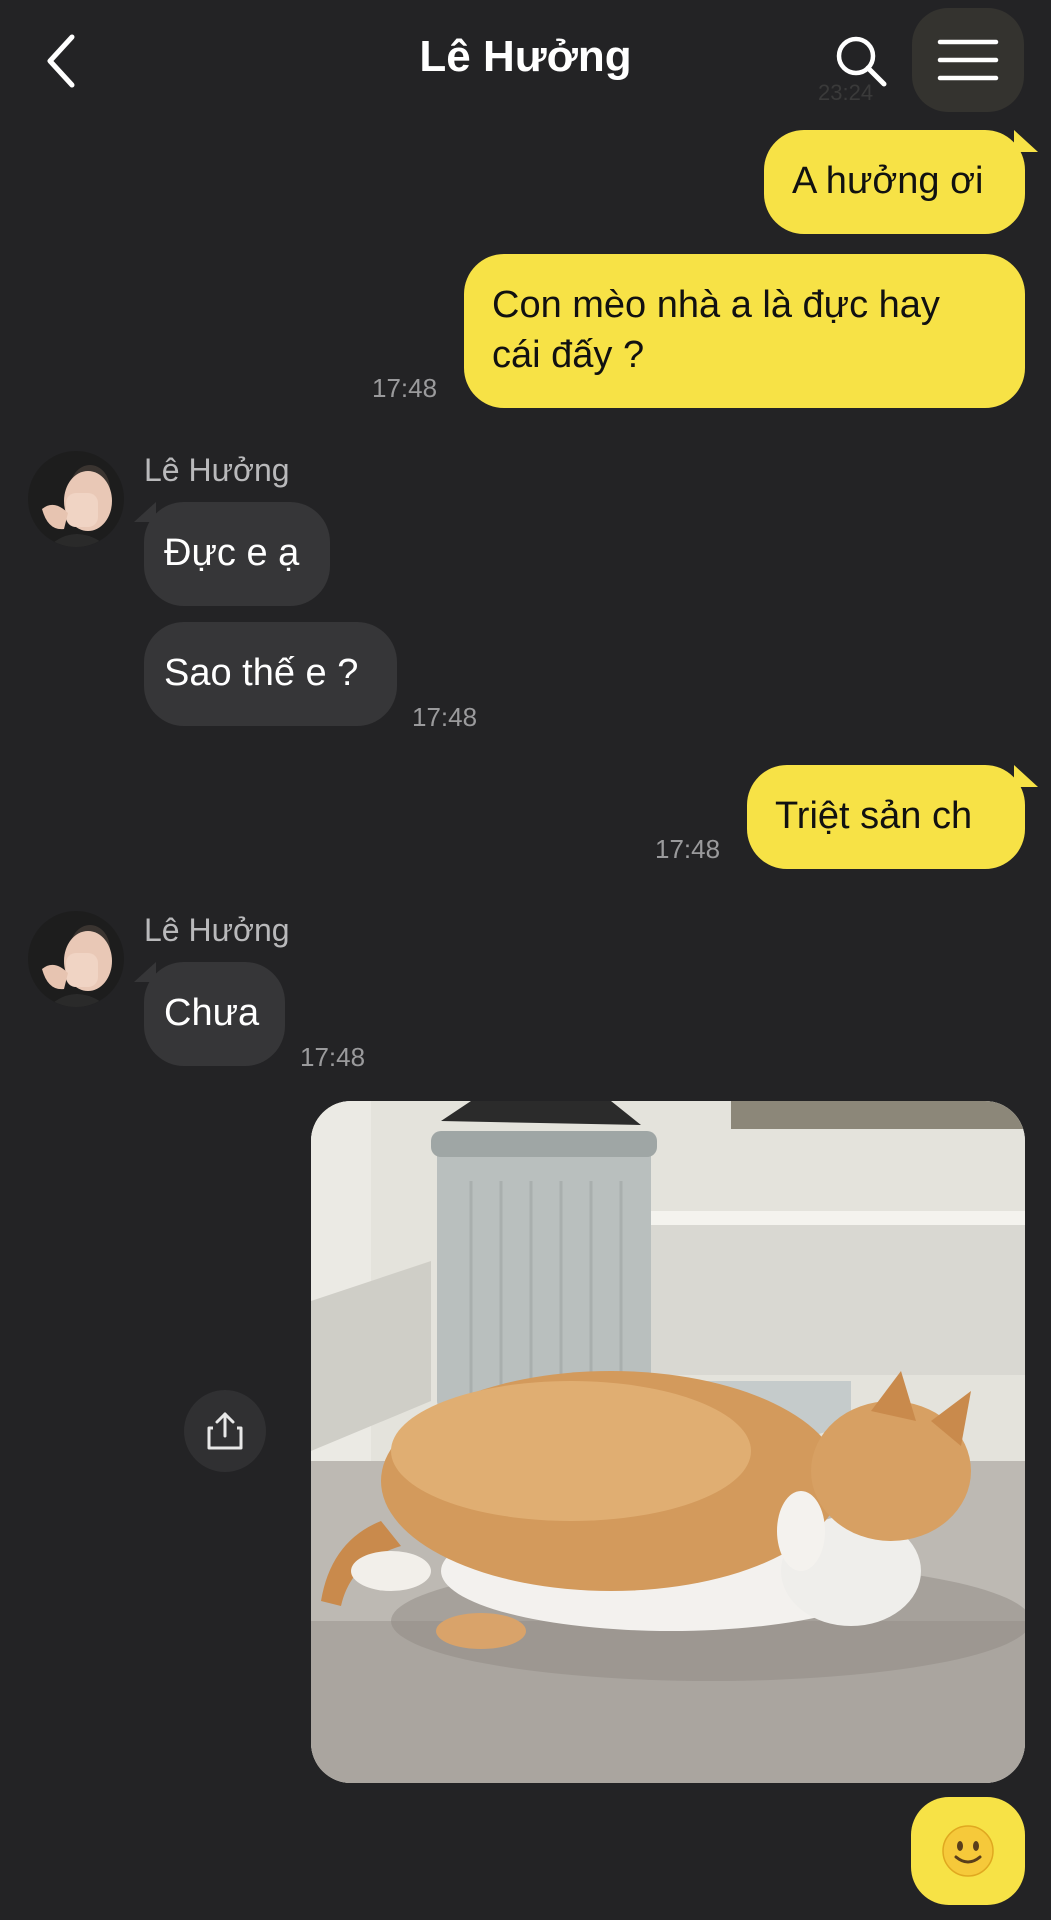 This screenshot has height=1920, width=1051. I want to click on message-bubble-incoming: Sao thế e ?, so click(270, 674).